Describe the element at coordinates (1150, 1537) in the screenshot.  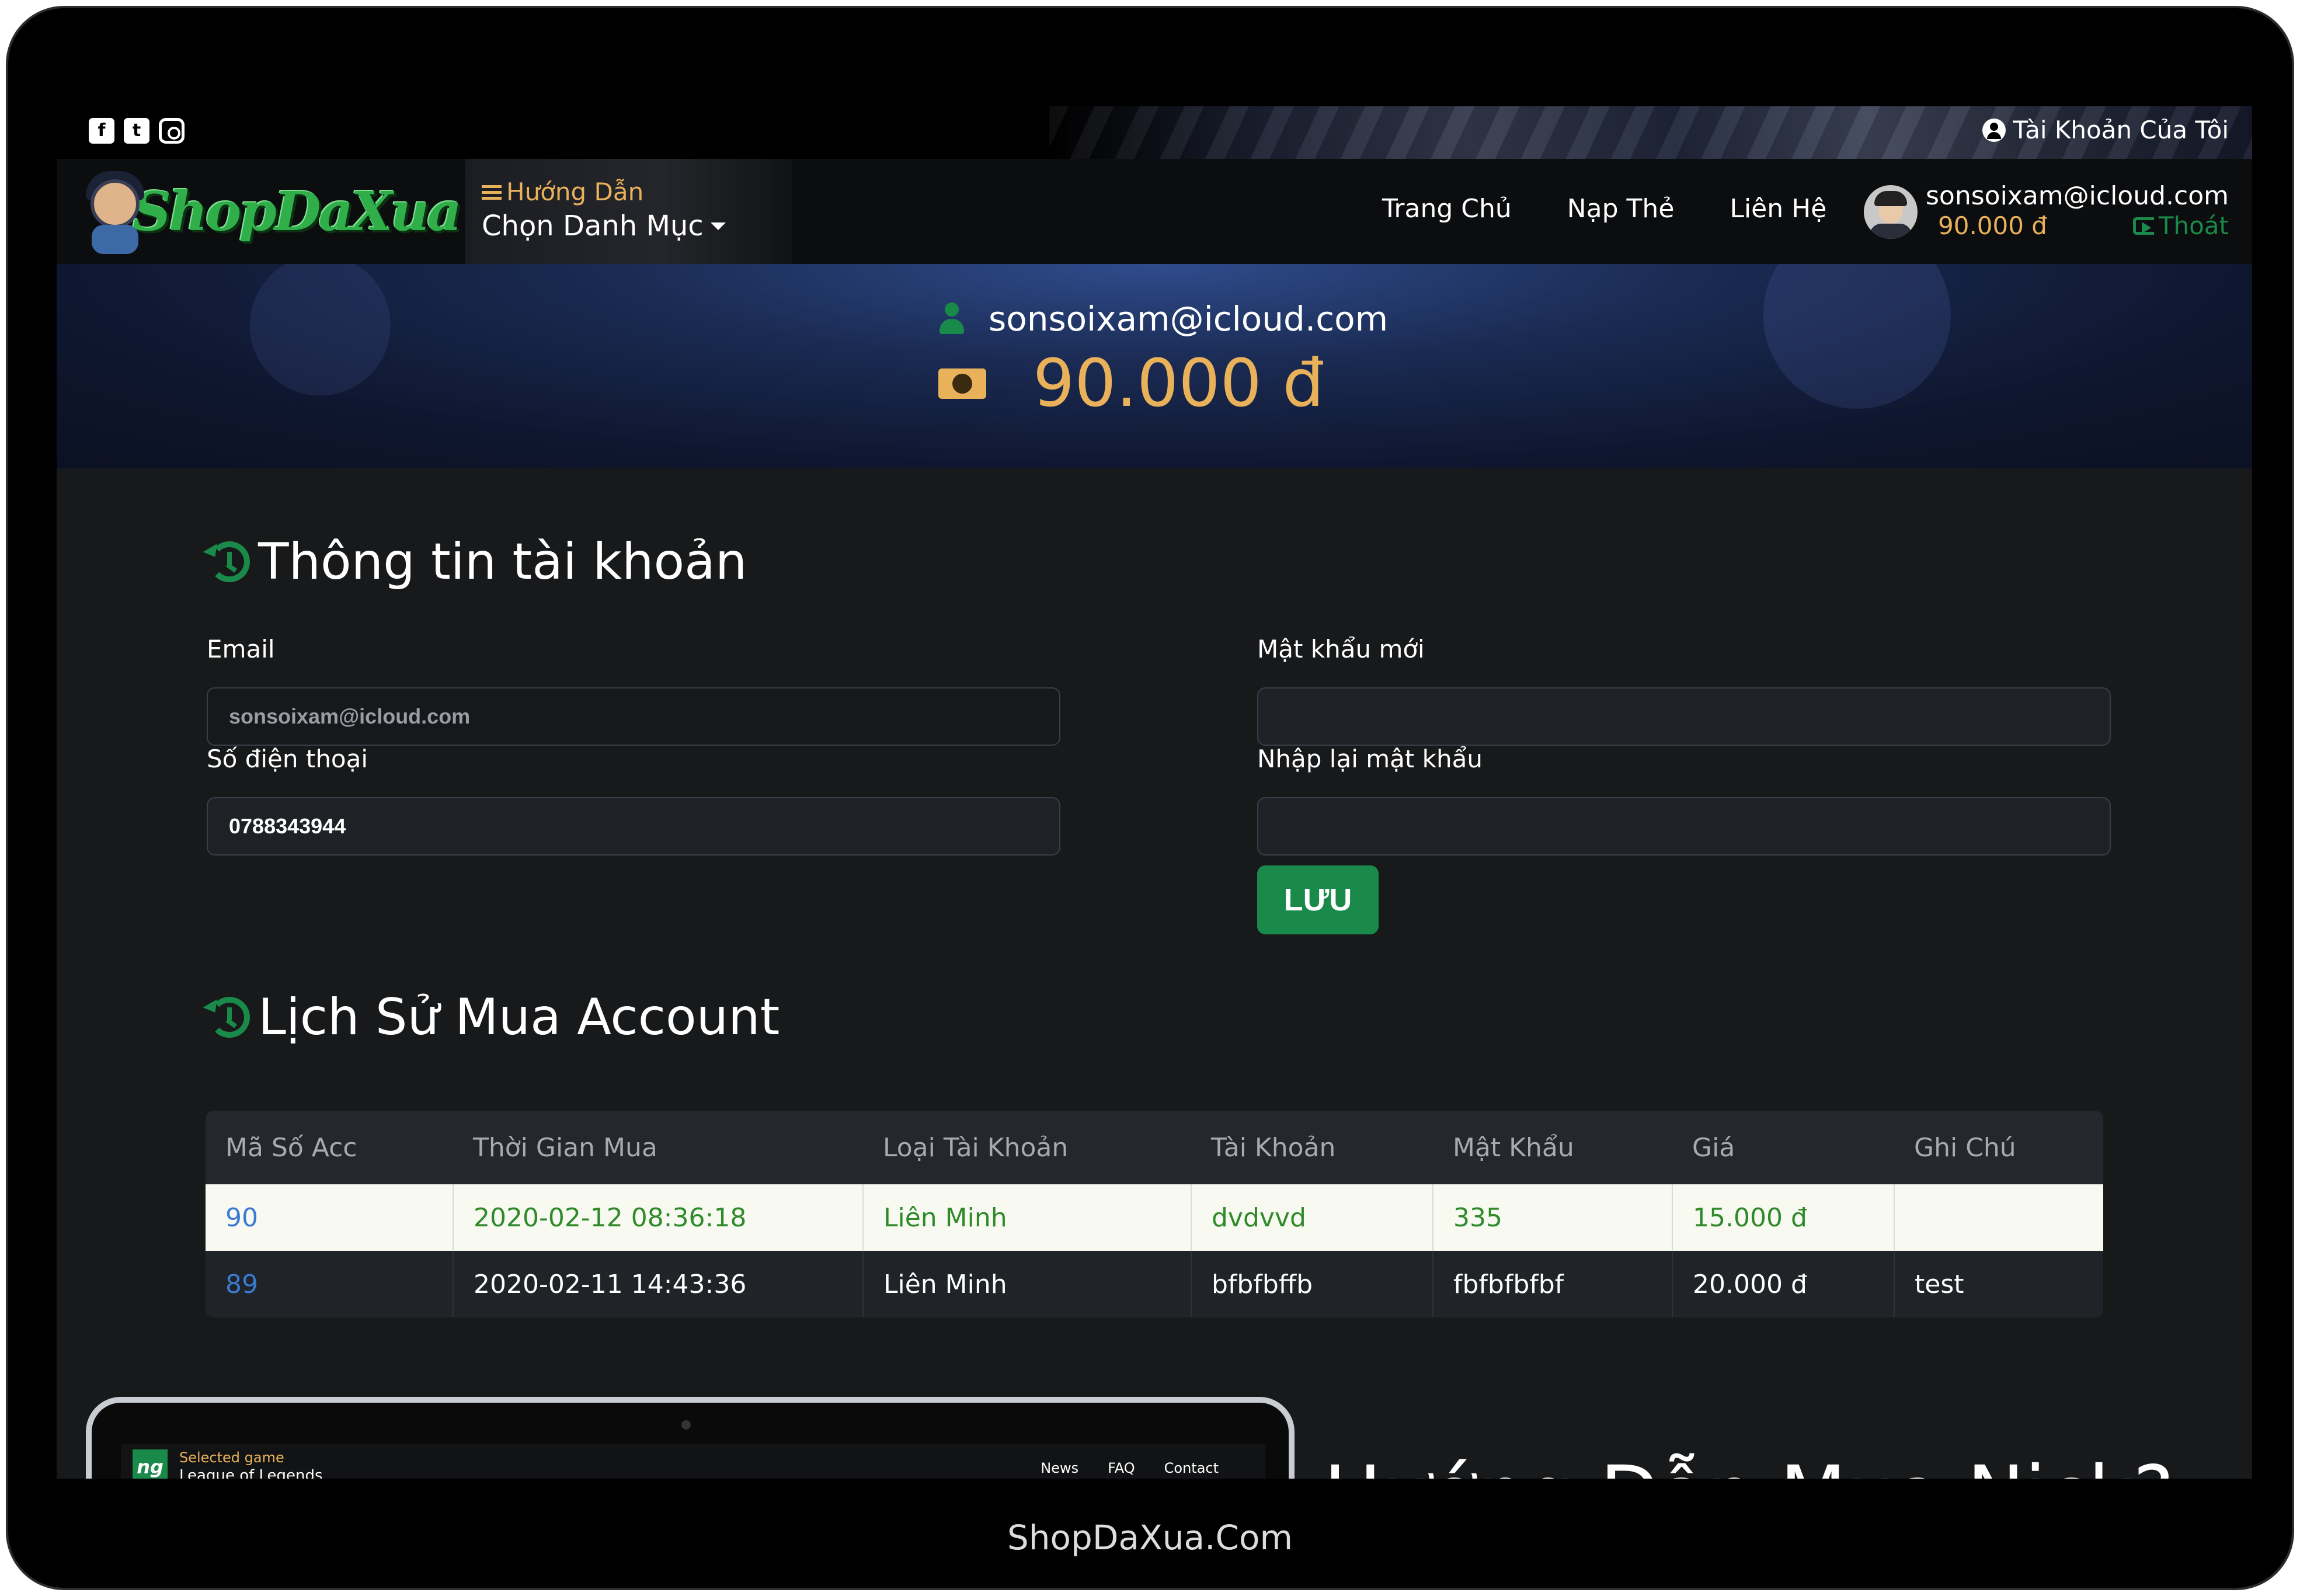
I see `device-caption: ShopDaXua.Com` at that location.